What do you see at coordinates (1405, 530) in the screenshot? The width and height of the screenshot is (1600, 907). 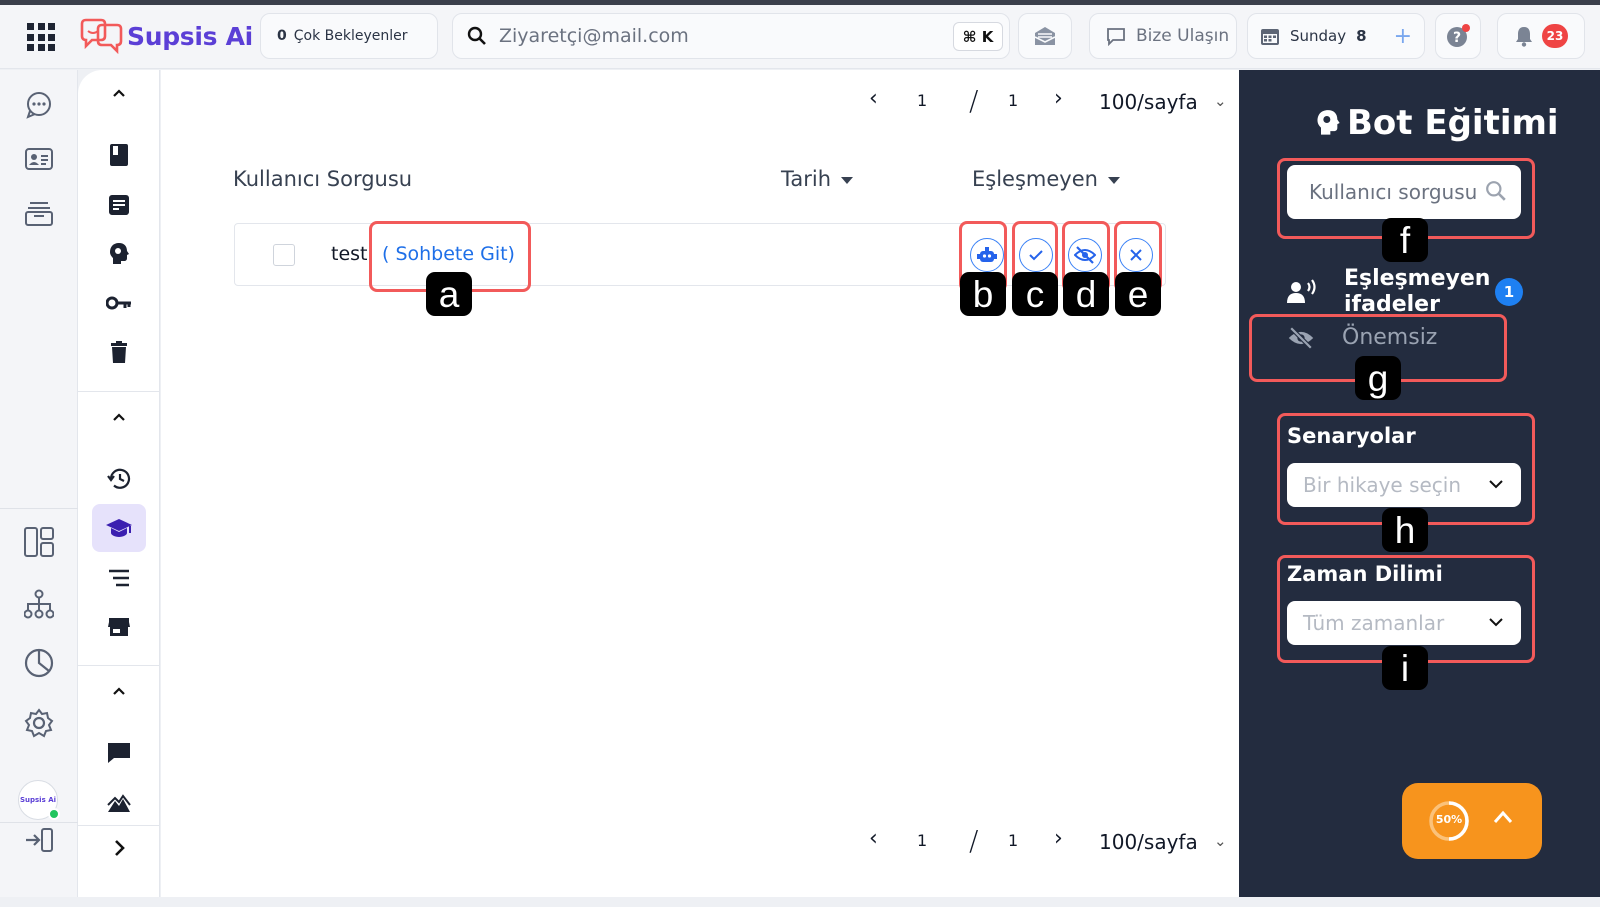 I see `annotation-h: h` at bounding box center [1405, 530].